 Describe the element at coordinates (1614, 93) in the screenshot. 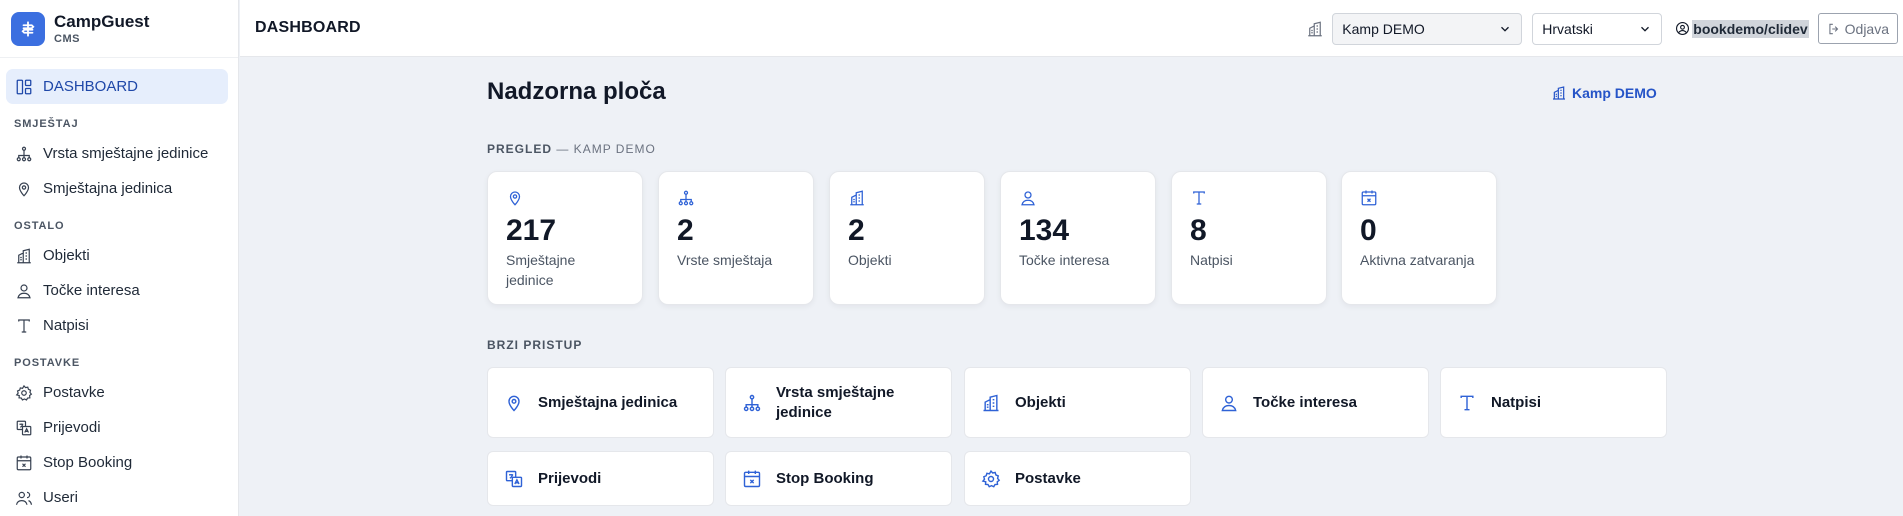

I see `camp-link-label: Kamp DEMO` at that location.